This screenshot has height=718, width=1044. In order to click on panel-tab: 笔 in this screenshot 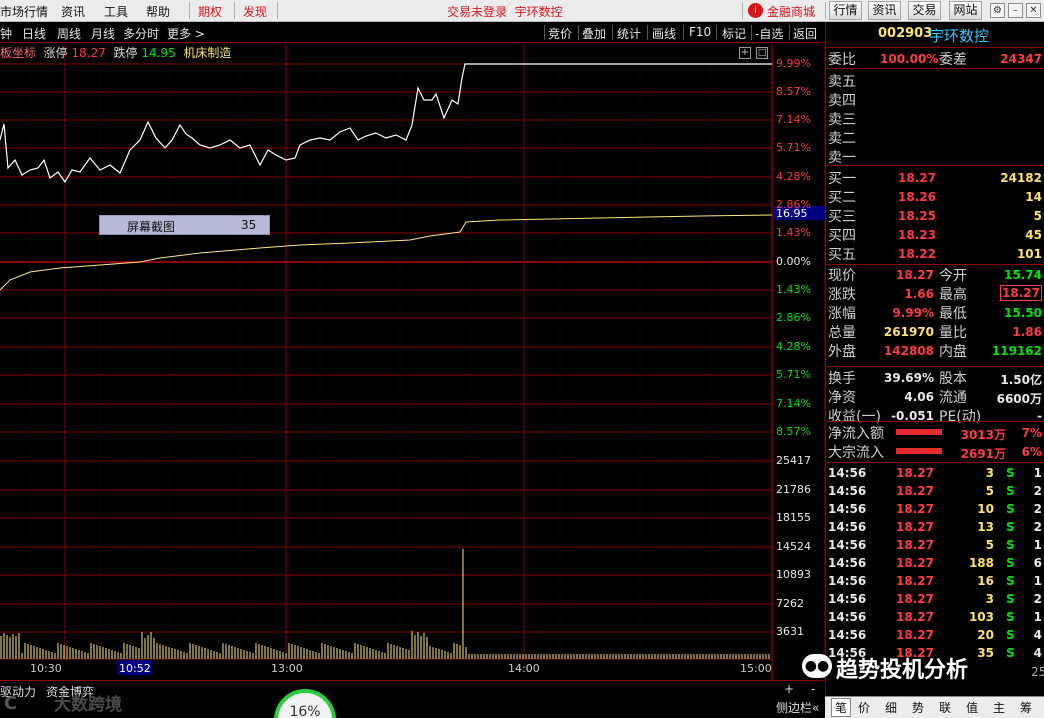, I will do `click(841, 707)`.